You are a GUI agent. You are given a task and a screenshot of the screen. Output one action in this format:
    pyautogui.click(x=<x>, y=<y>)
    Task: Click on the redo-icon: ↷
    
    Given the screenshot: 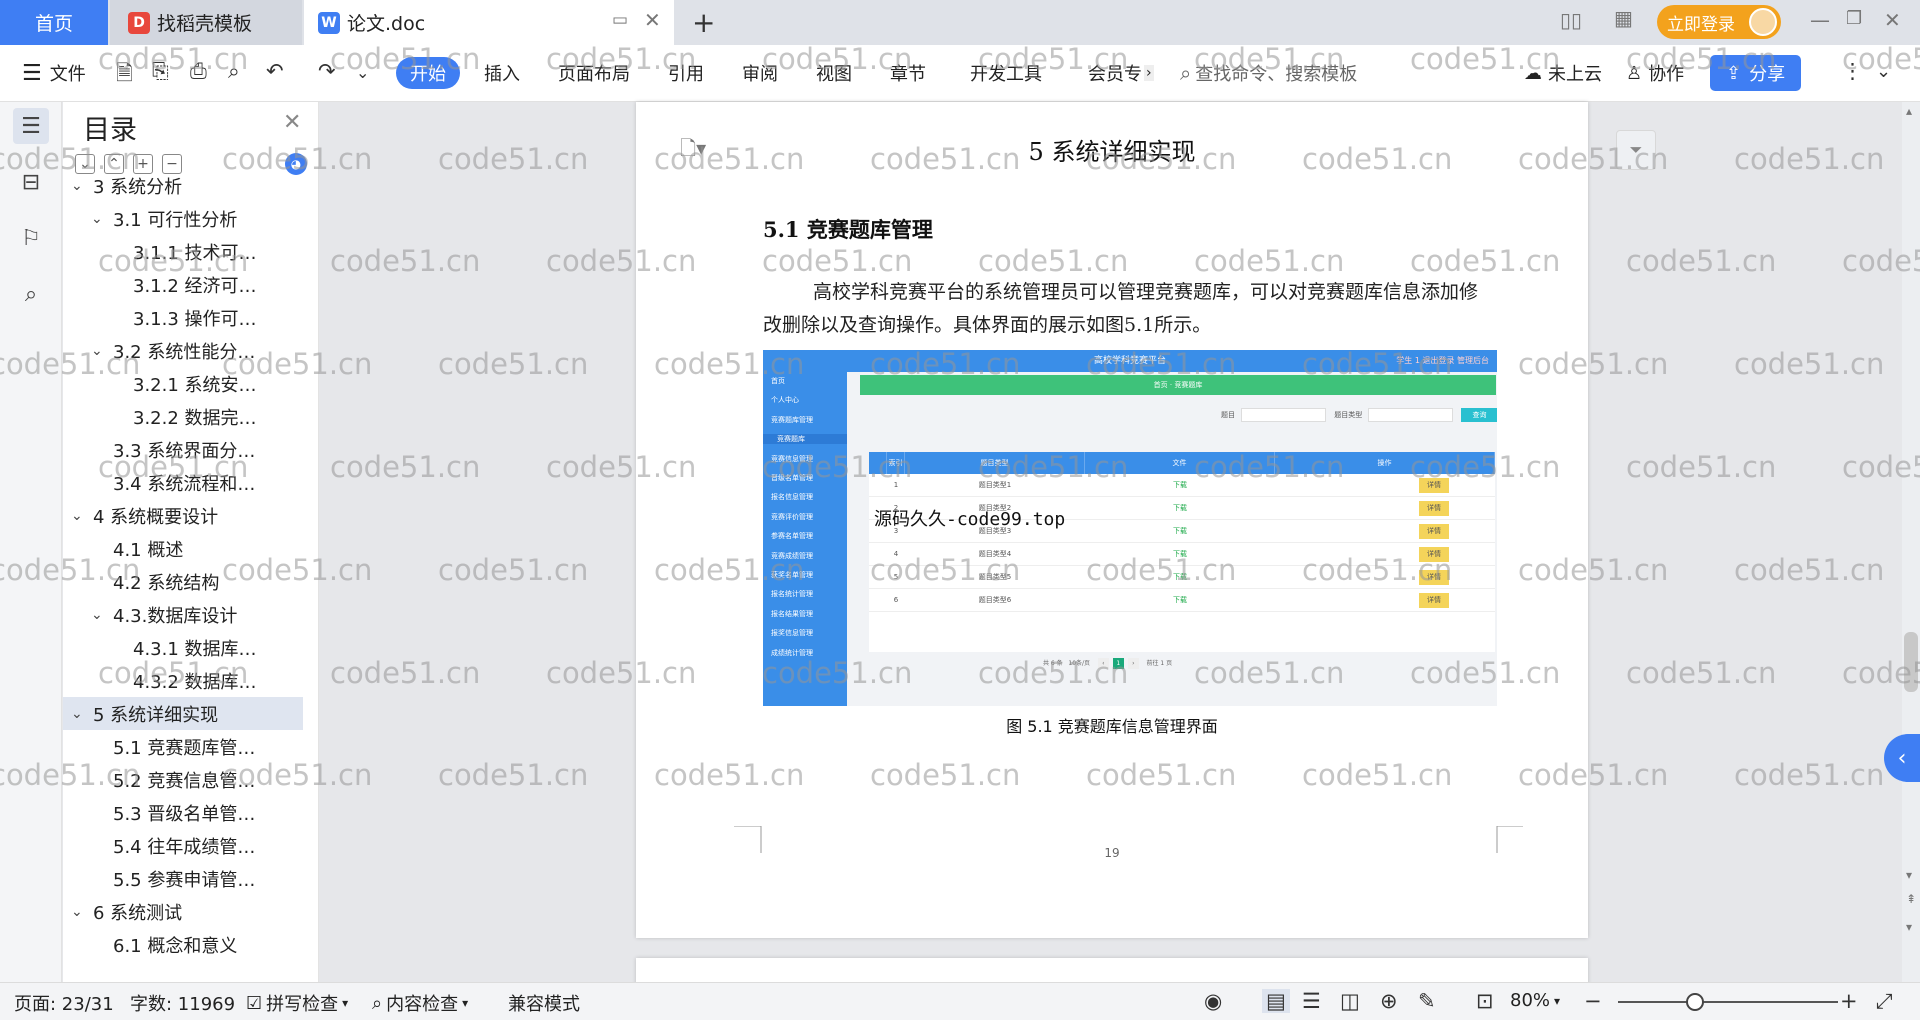 What is the action you would take?
    pyautogui.click(x=327, y=71)
    